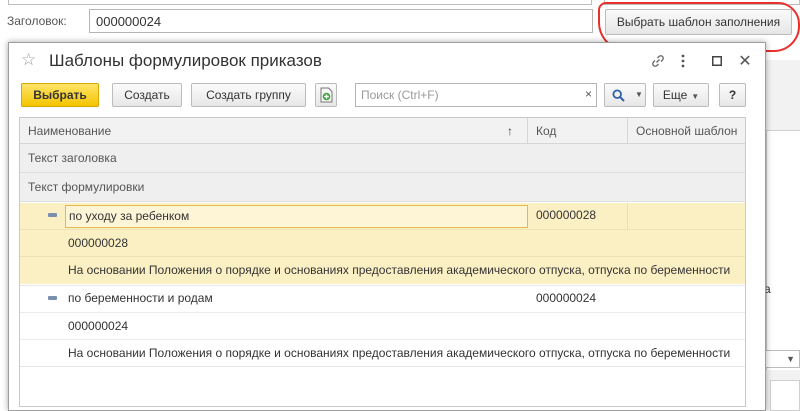 The width and height of the screenshot is (800, 411). I want to click on row-code-cell: 000000024, so click(566, 299).